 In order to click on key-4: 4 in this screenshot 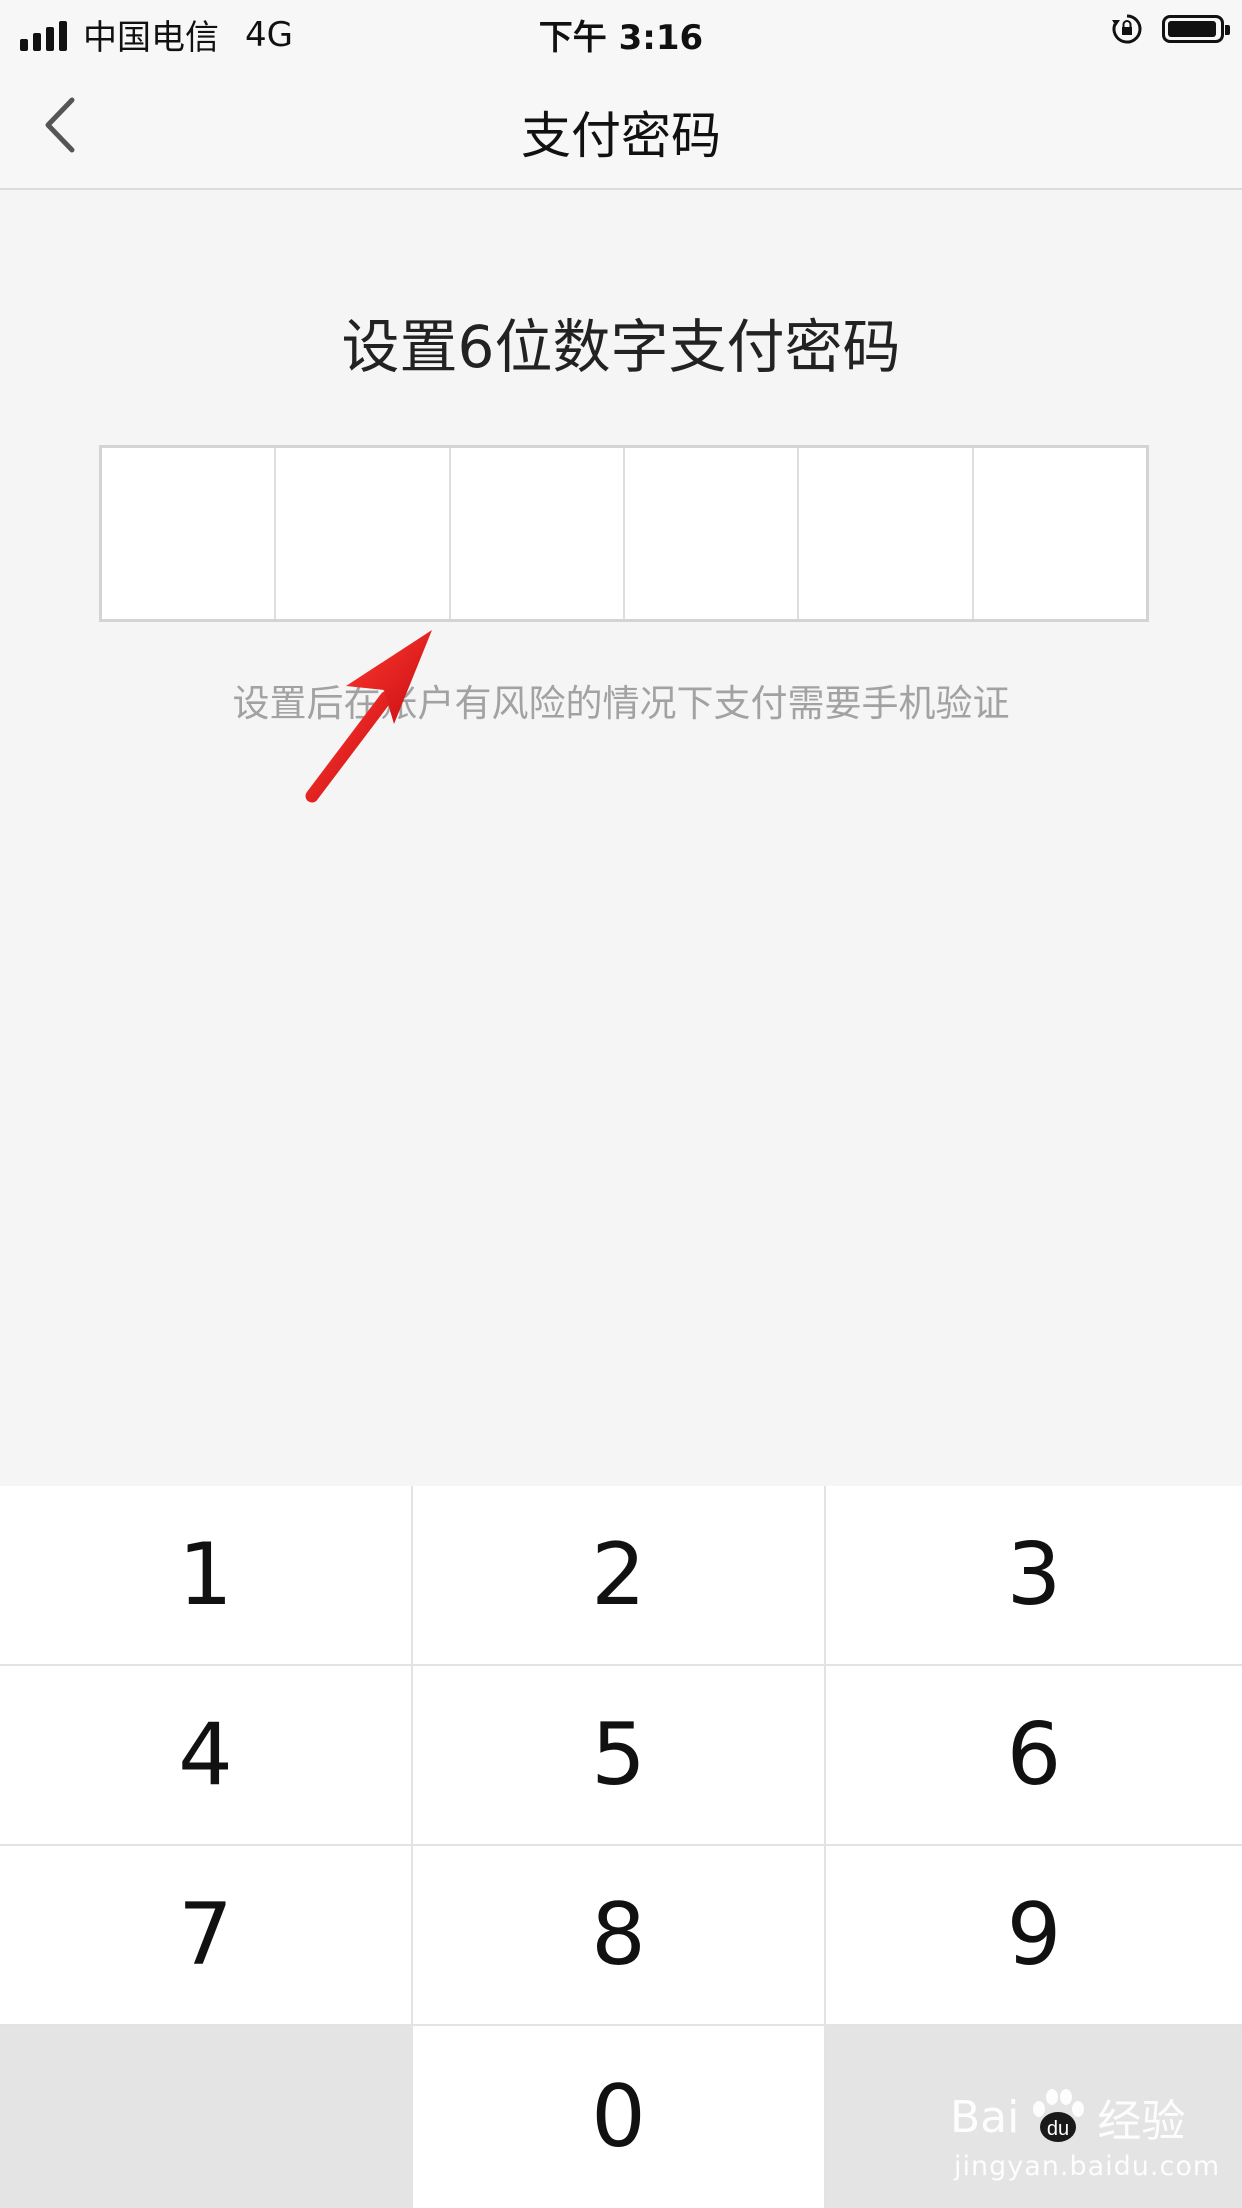, I will do `click(206, 1756)`.